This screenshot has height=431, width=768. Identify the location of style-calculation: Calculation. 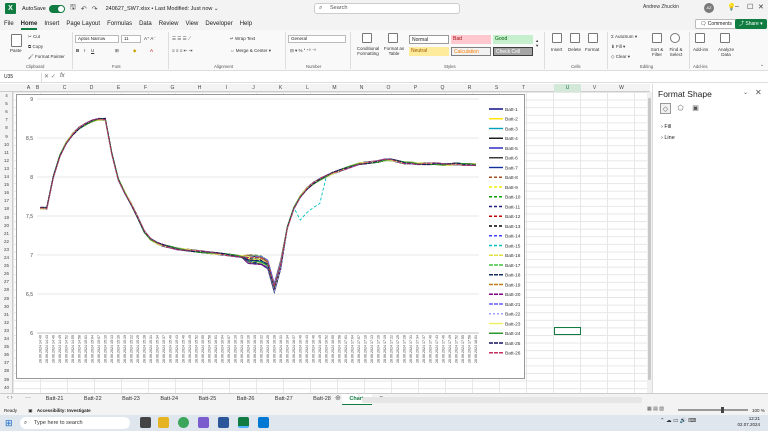
(471, 51).